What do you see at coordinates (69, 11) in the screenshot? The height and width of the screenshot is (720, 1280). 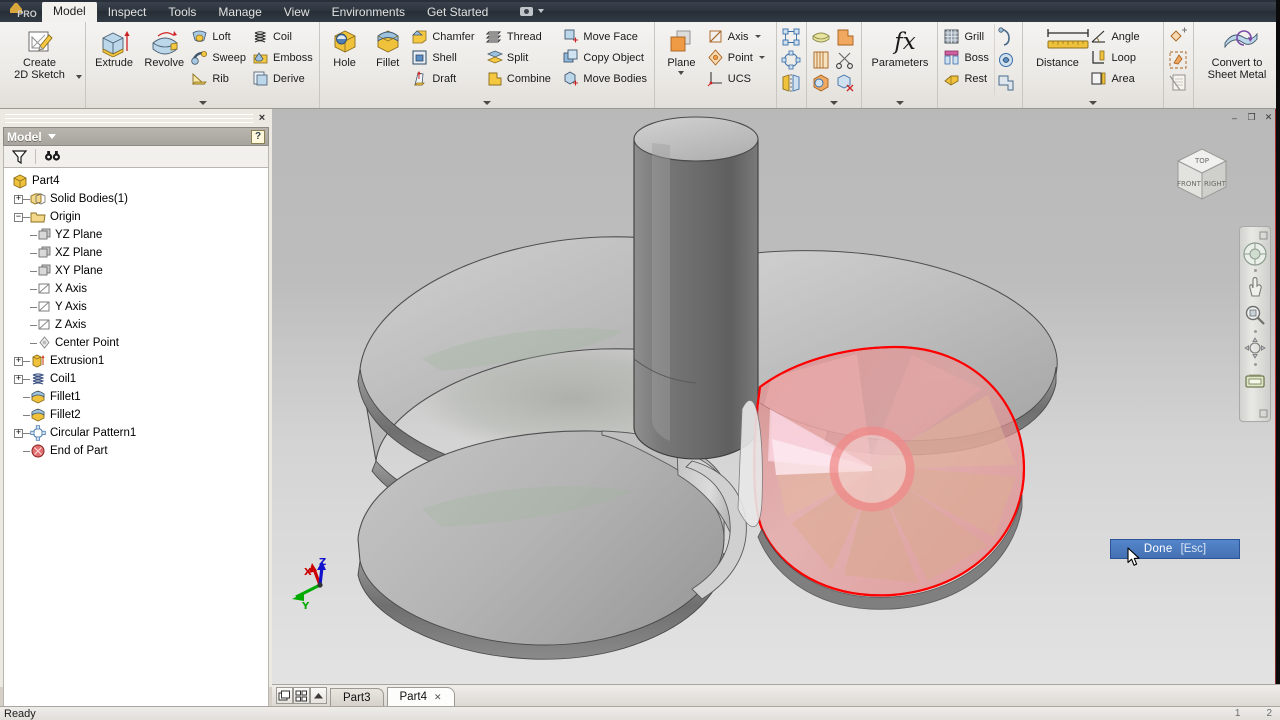 I see `ribbon-tab-model: Model` at bounding box center [69, 11].